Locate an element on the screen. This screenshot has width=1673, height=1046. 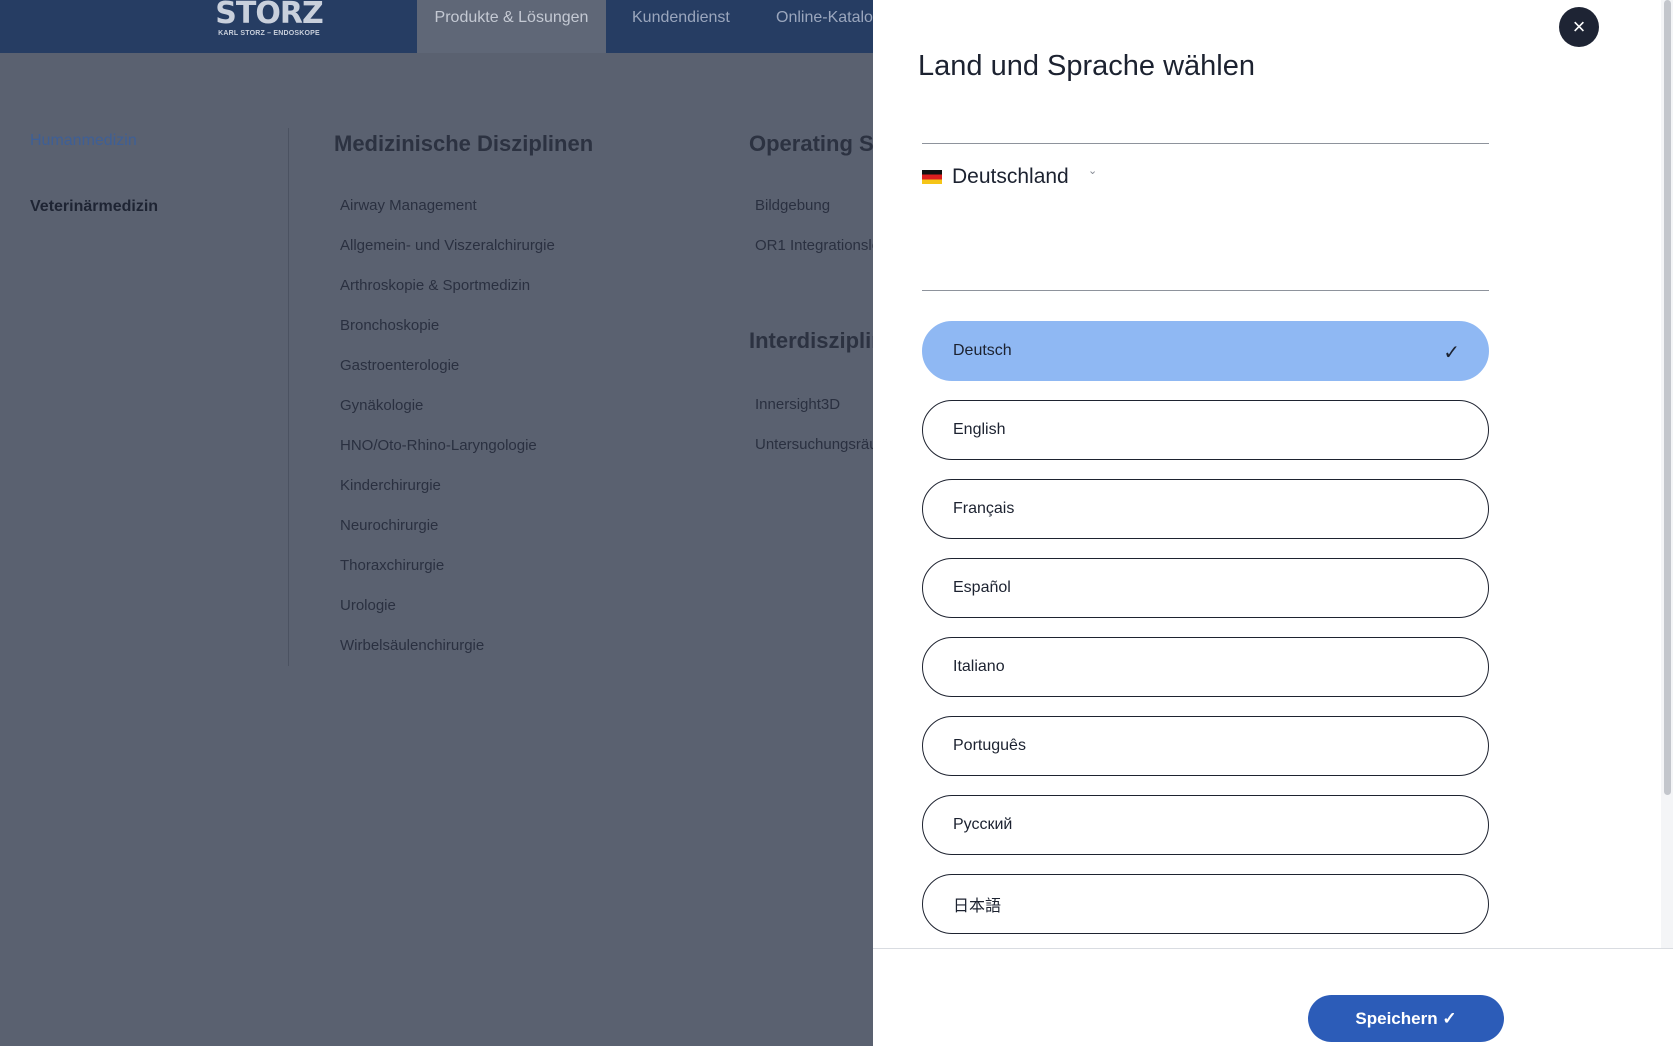
language-option-deutsch: Deutsch ✓ is located at coordinates (1205, 351).